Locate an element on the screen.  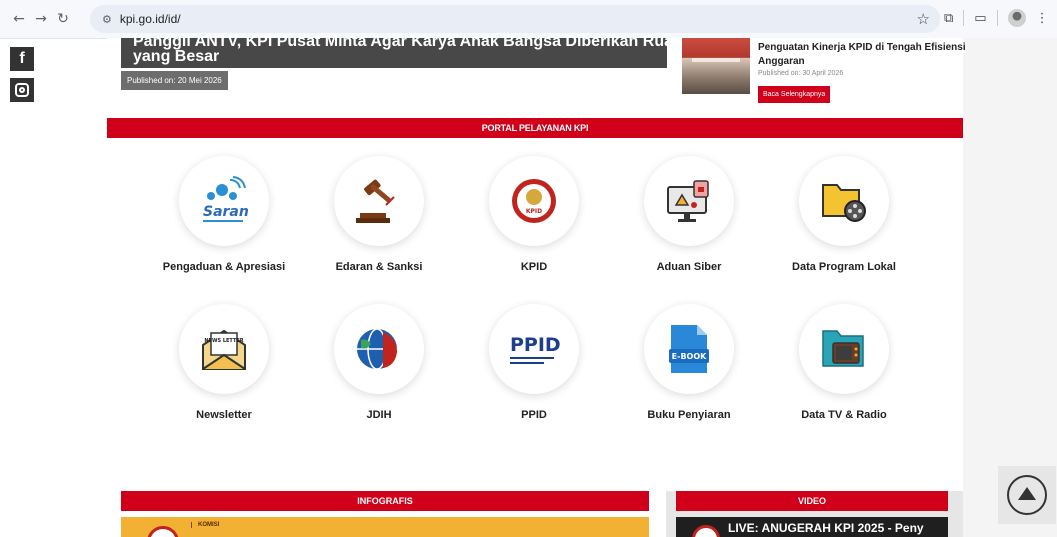
service-data-tv-radio: Data TV & Radio is located at coordinates (844, 363).